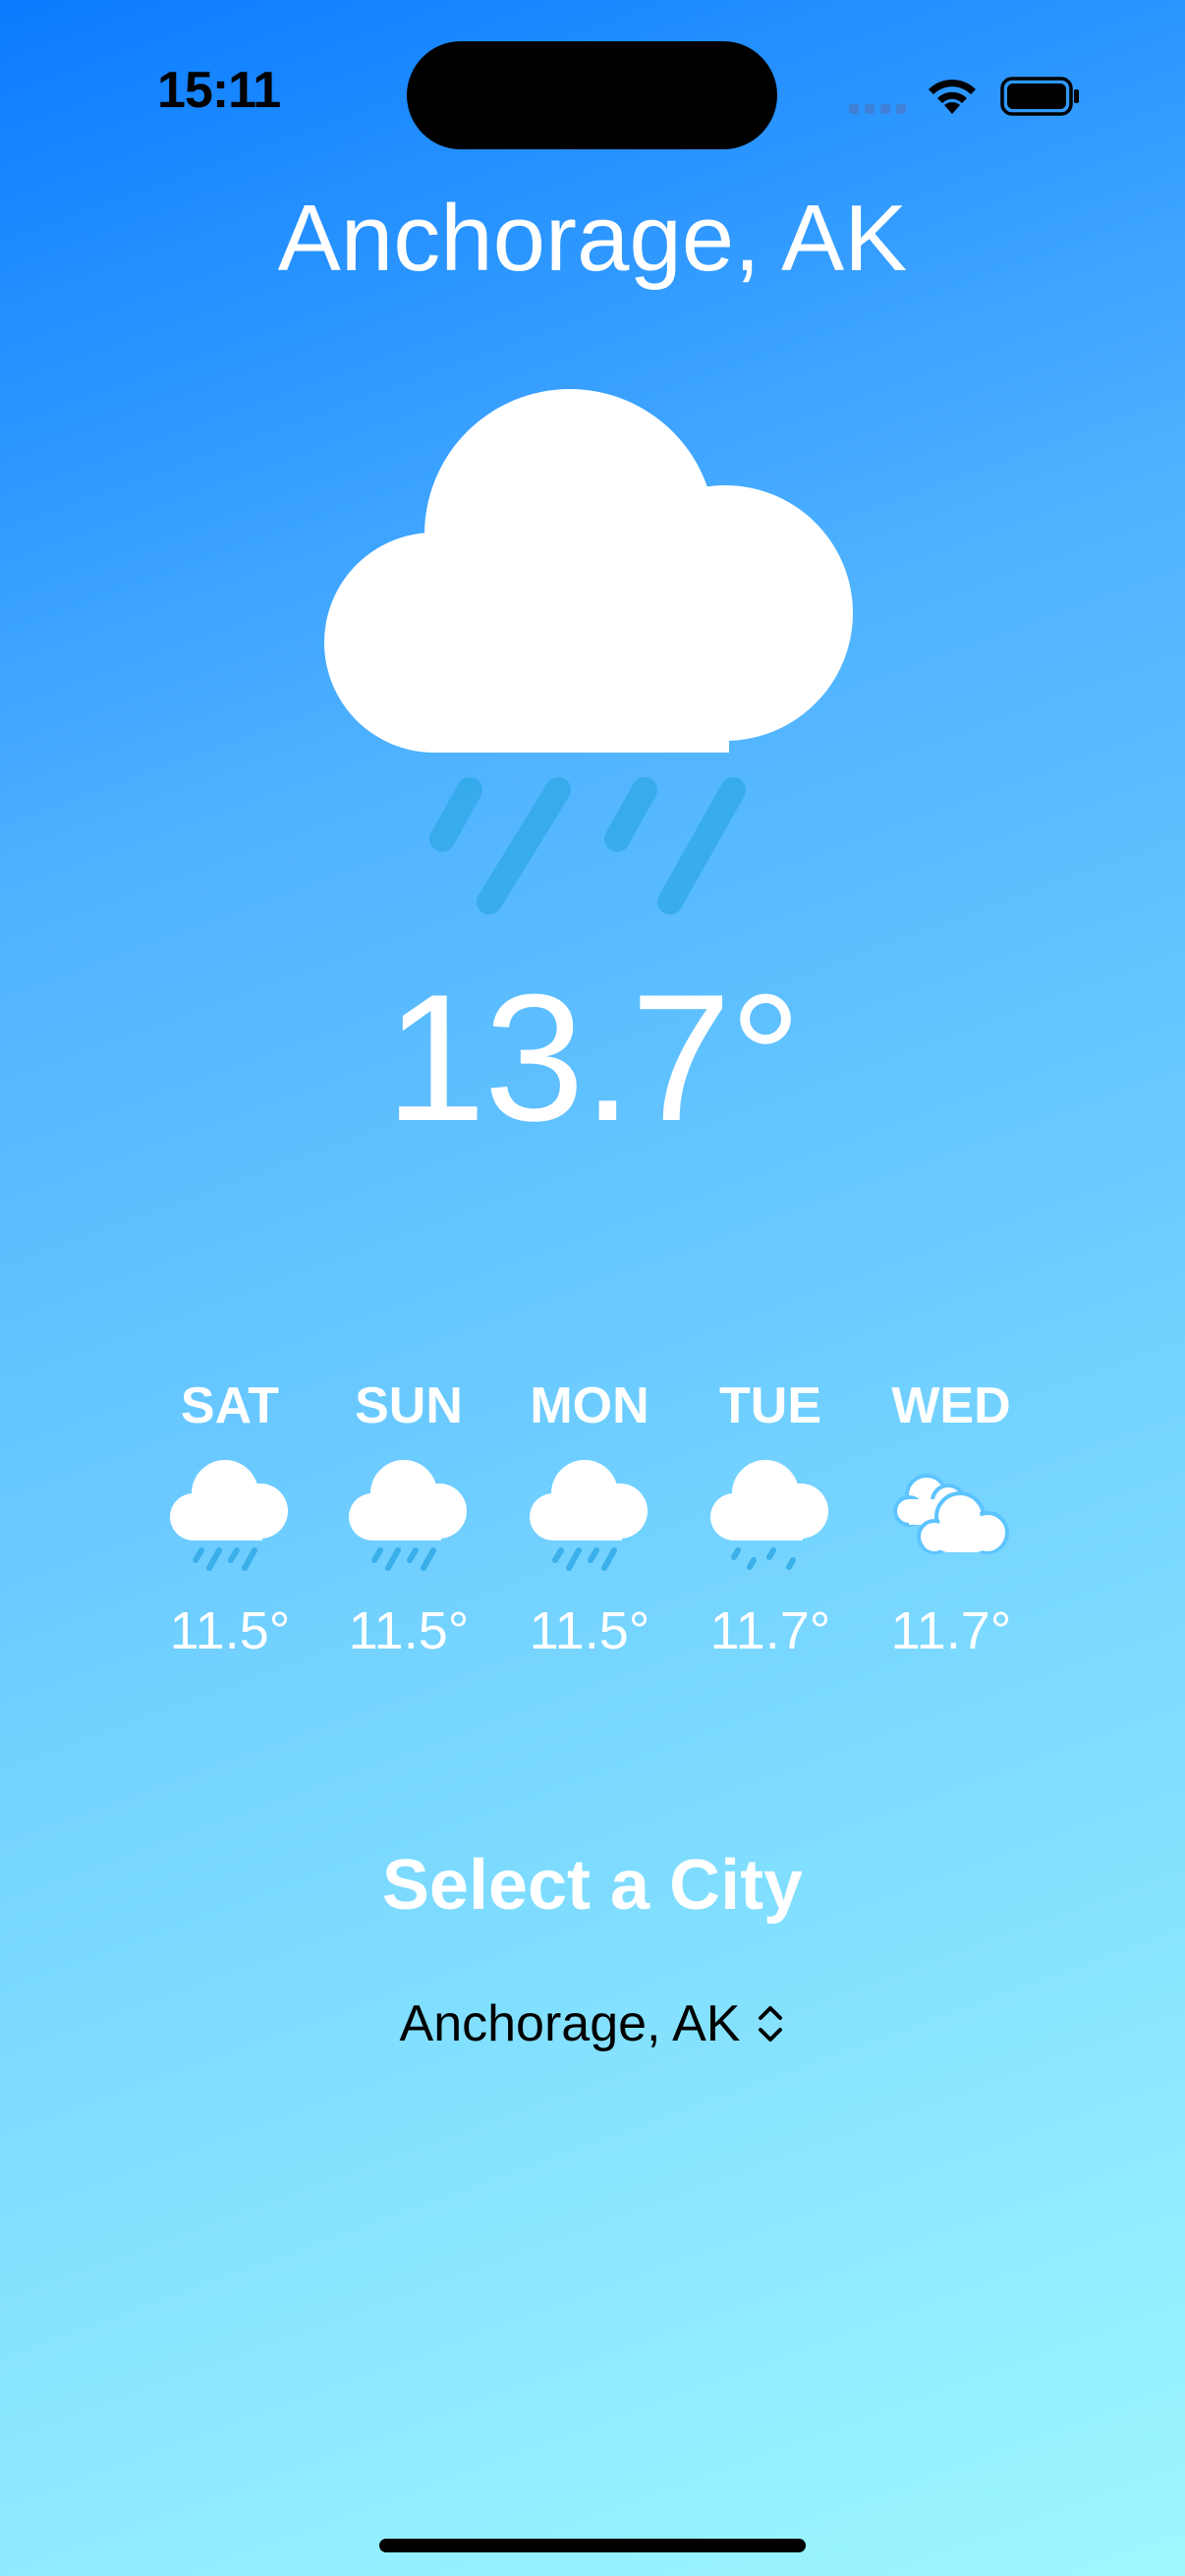  I want to click on city-picker-value: Anchorage, AK, so click(570, 2023).